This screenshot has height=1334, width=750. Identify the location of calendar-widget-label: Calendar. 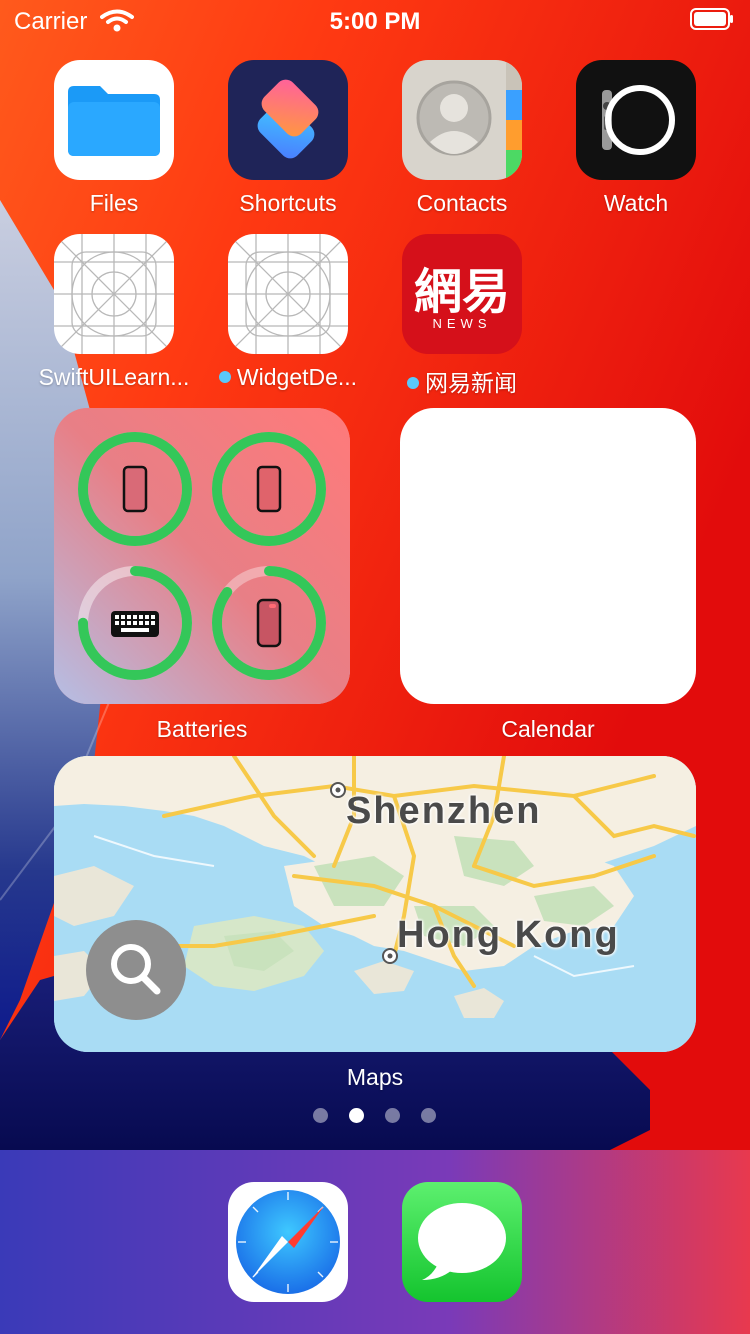
(548, 729).